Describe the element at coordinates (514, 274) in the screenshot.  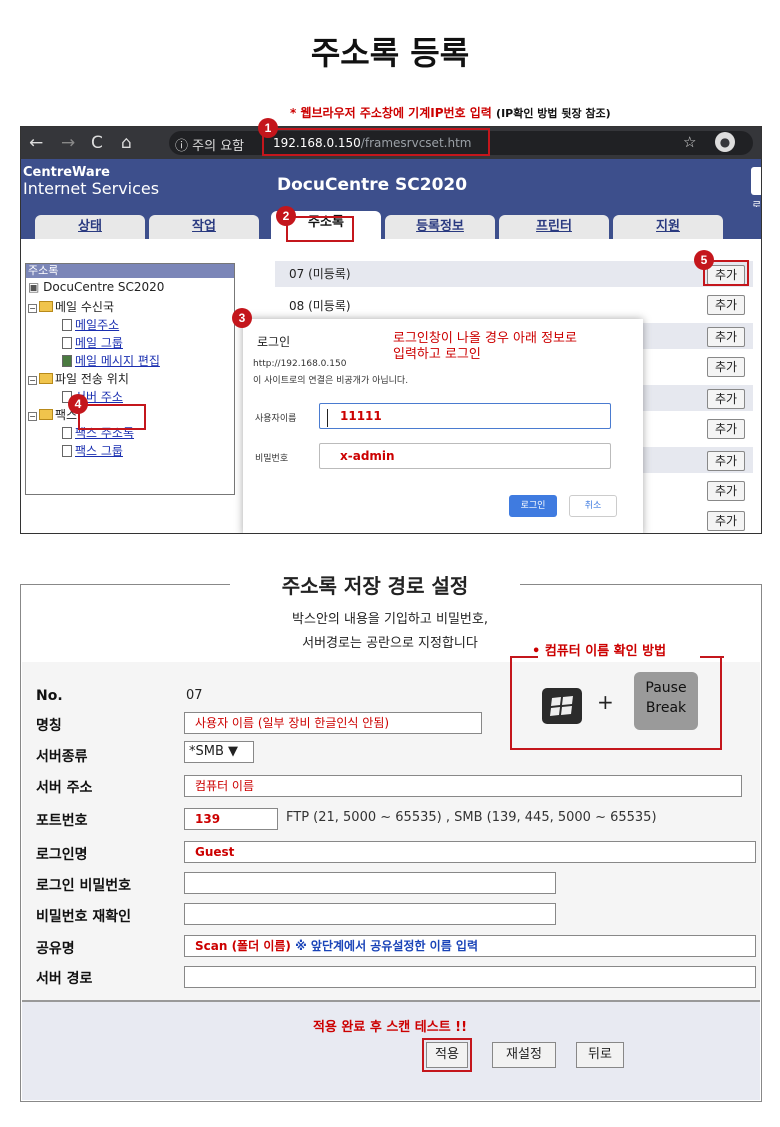
I see `list-item: 07 (미등록)` at that location.